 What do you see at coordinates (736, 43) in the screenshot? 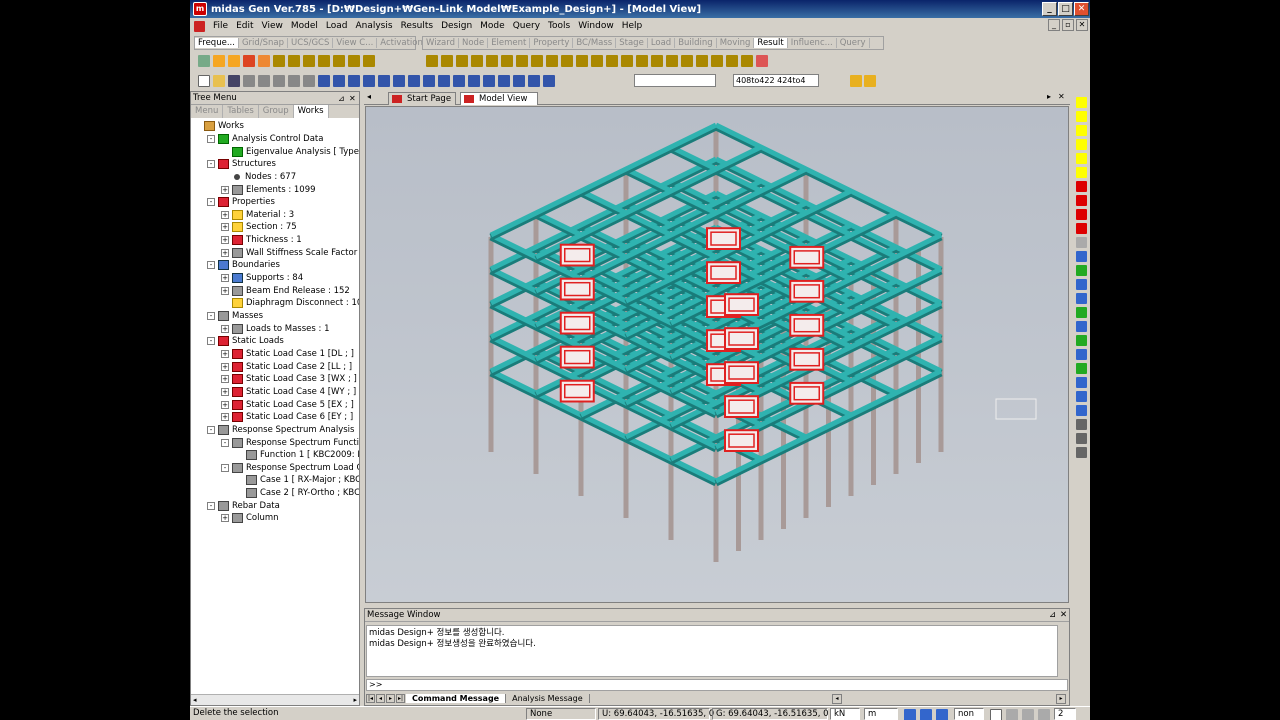
I see `tab-moving: Moving` at bounding box center [736, 43].